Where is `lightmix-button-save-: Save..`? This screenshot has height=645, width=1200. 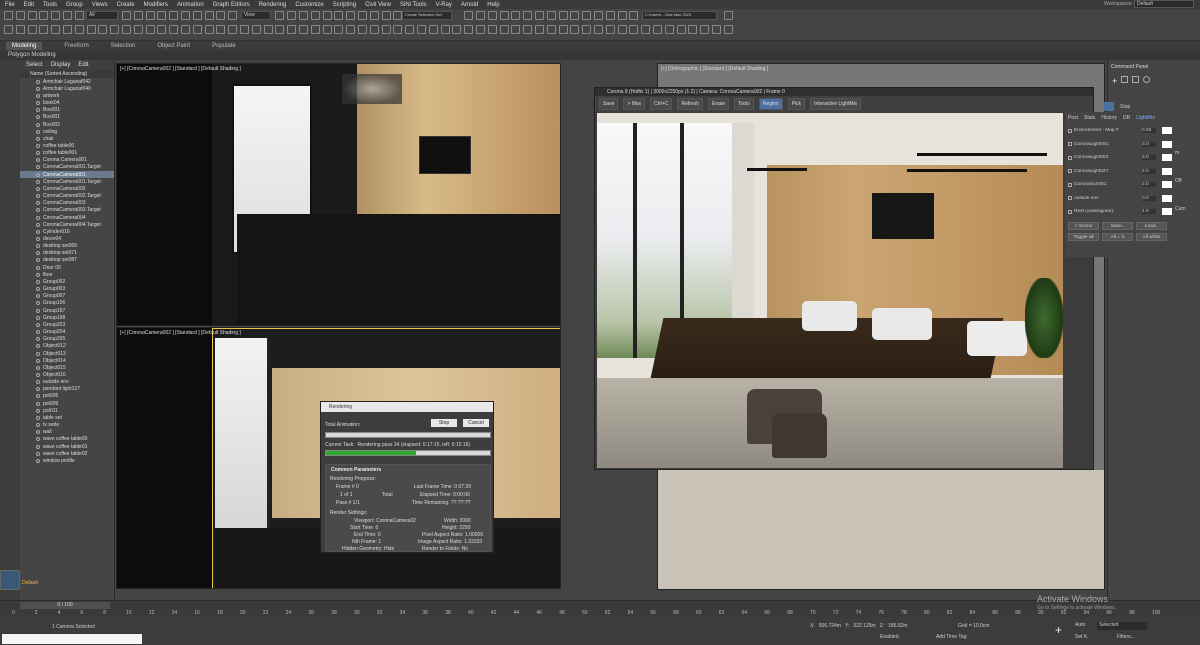 lightmix-button-save-: Save.. is located at coordinates (1117, 225).